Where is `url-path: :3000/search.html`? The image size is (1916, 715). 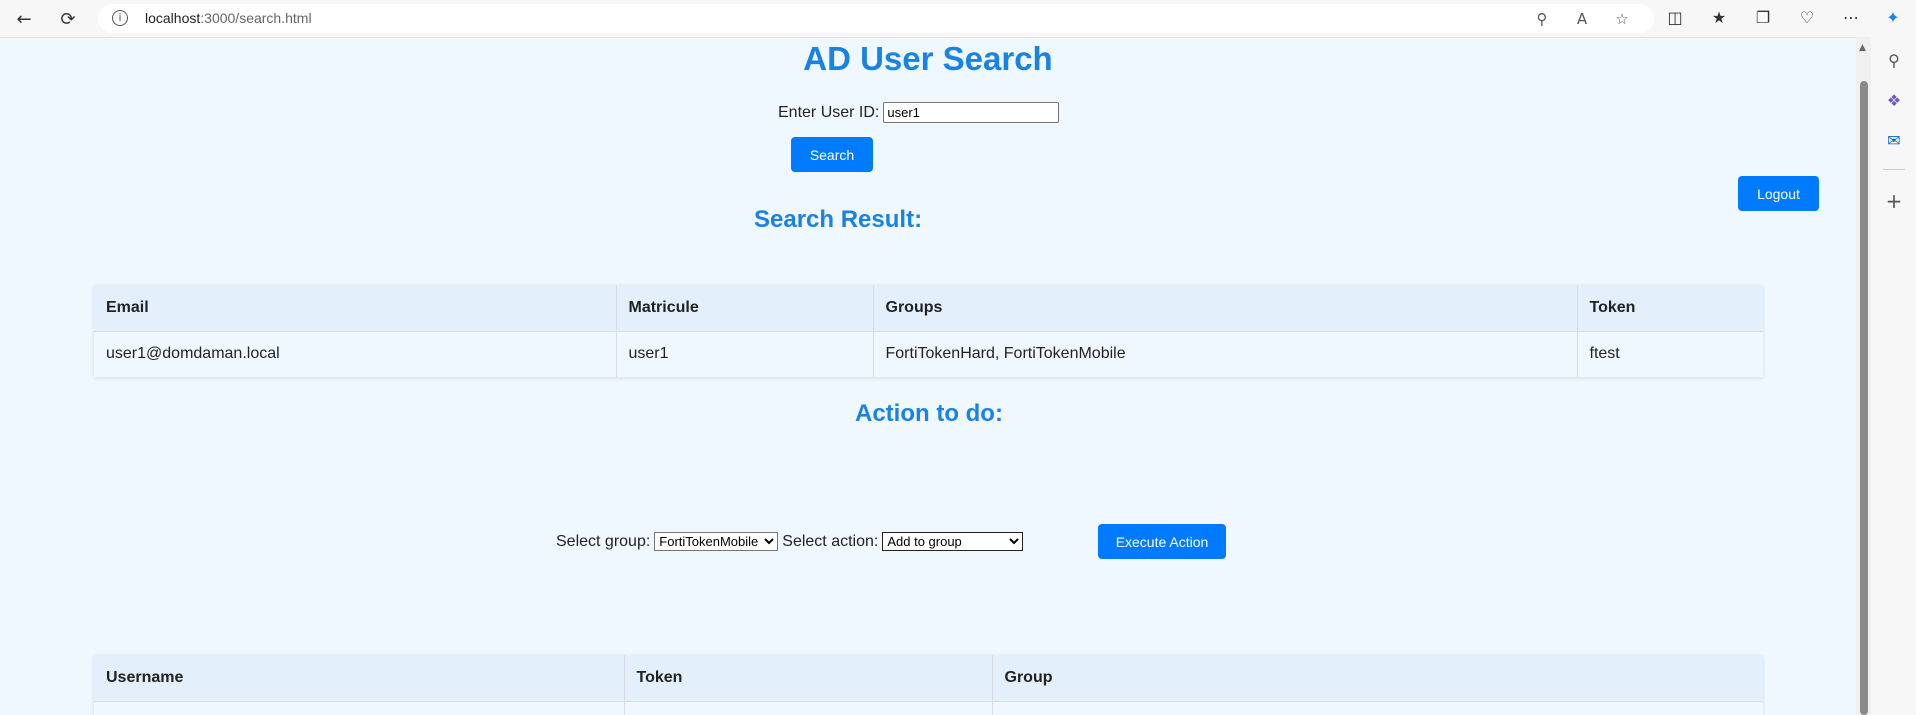
url-path: :3000/search.html is located at coordinates (256, 18).